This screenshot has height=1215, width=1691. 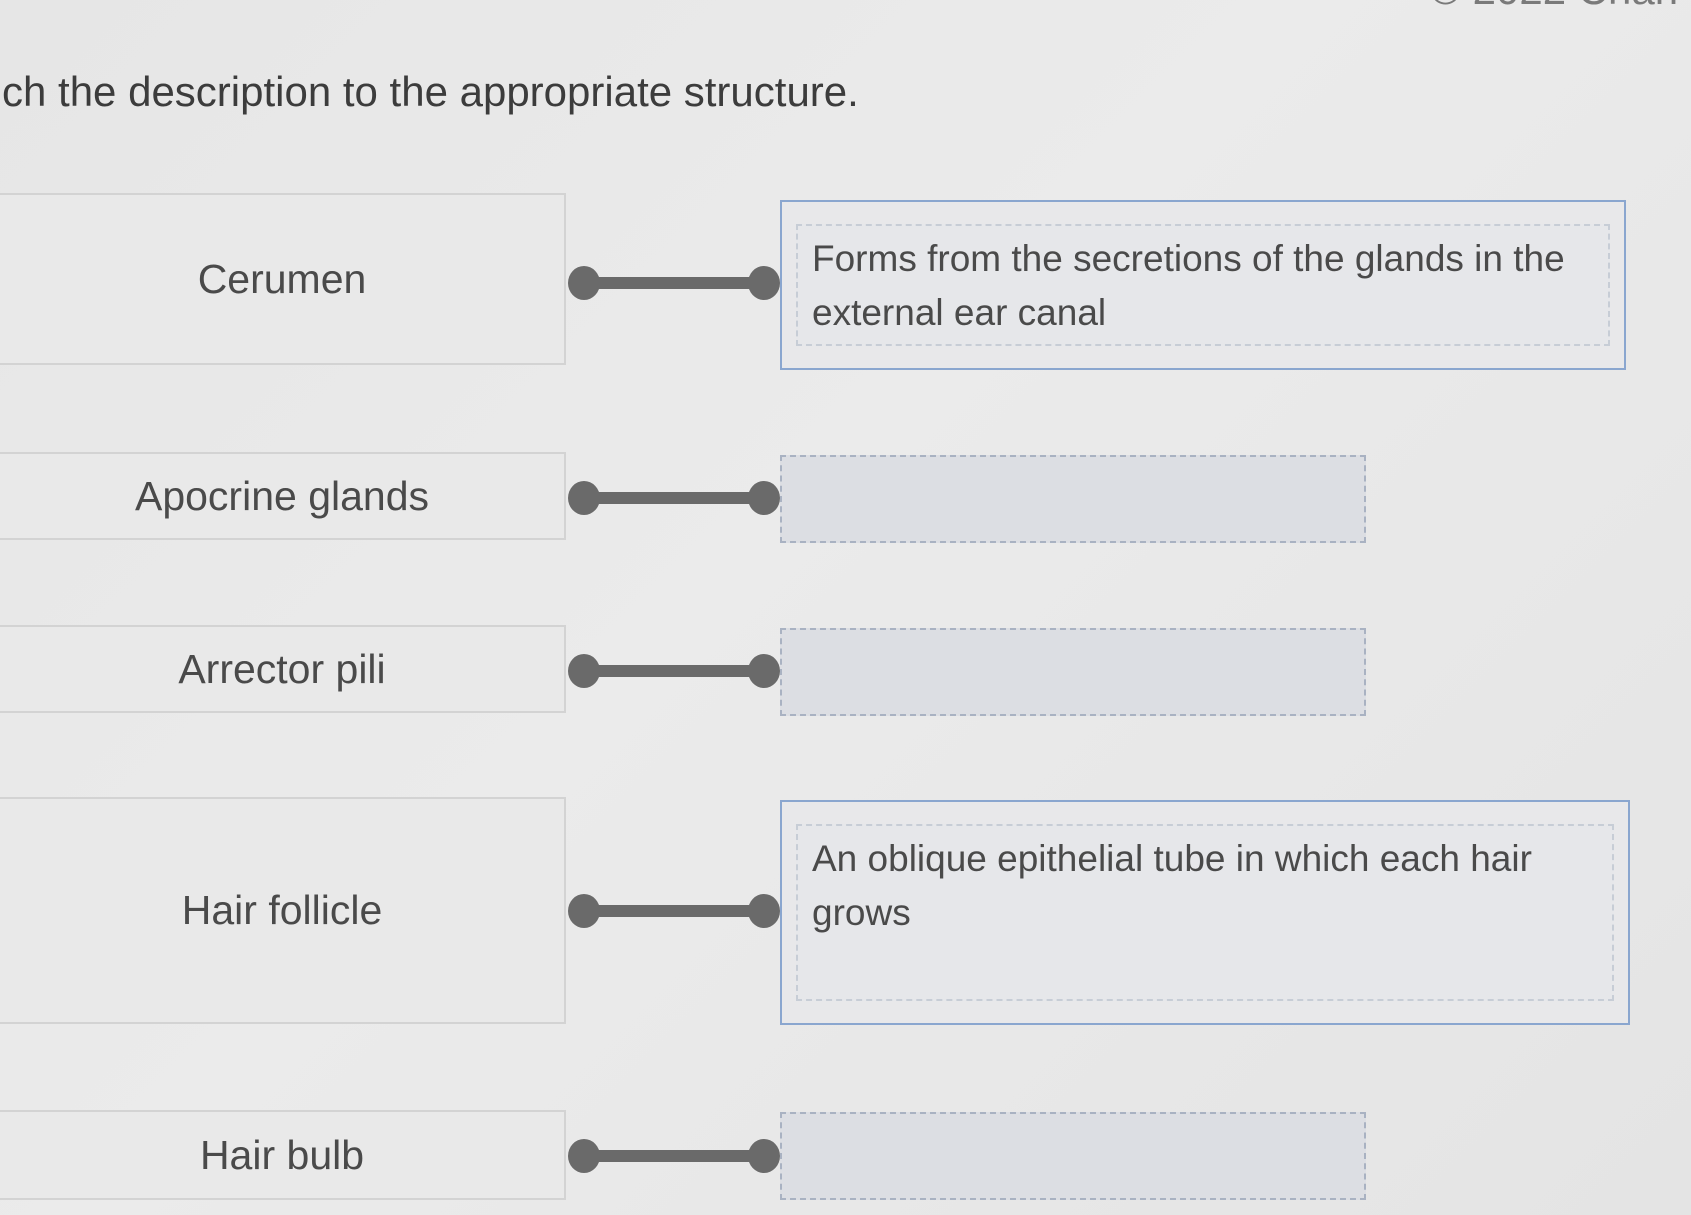 What do you see at coordinates (1073, 1156) in the screenshot?
I see `answer-slot-hair-bulb` at bounding box center [1073, 1156].